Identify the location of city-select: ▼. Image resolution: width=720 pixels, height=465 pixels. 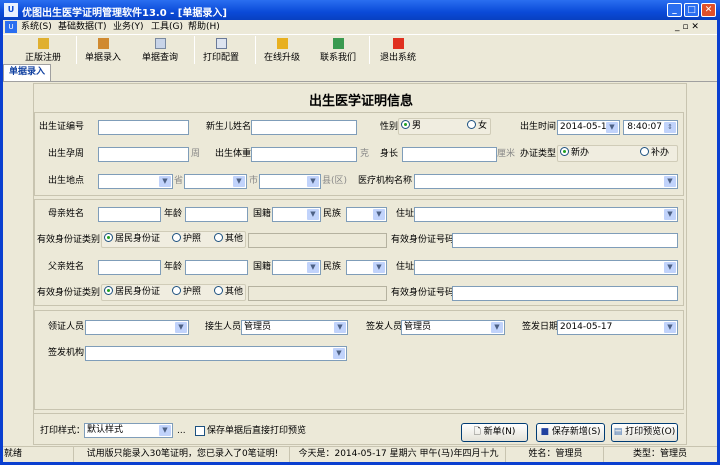
(215, 181).